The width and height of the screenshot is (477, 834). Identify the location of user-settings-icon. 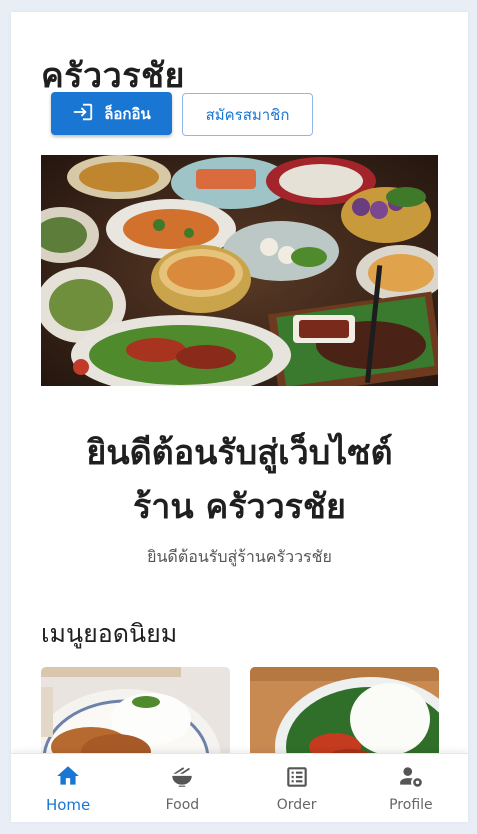
(411, 779).